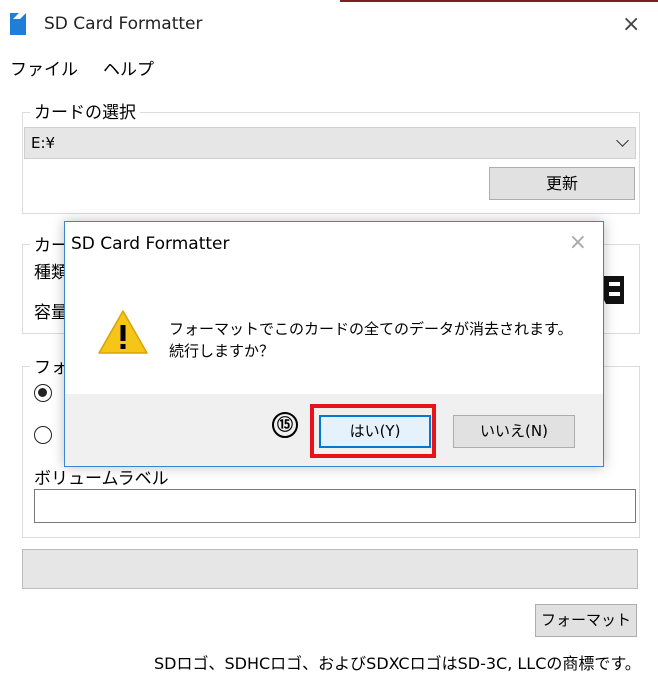  What do you see at coordinates (631, 24) in the screenshot?
I see `close-icon: ×` at bounding box center [631, 24].